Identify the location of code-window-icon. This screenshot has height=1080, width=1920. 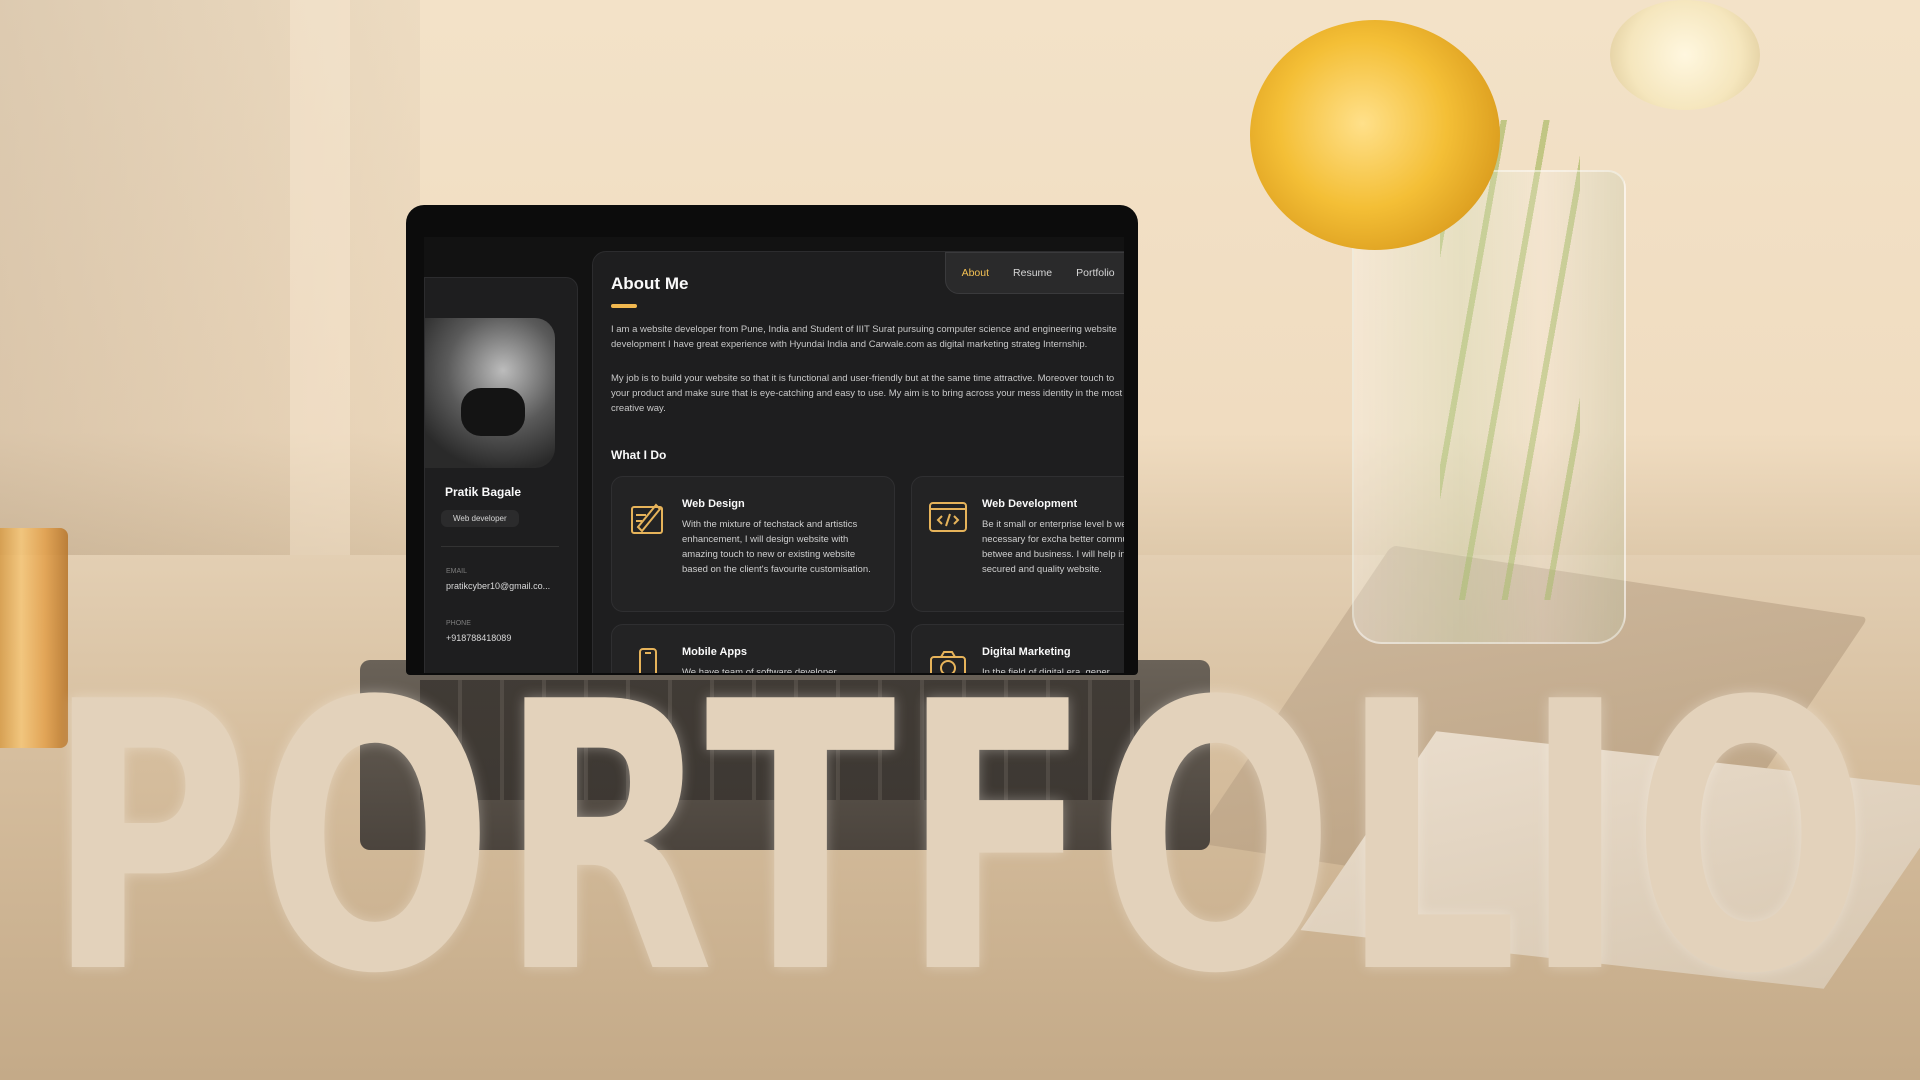
(948, 517).